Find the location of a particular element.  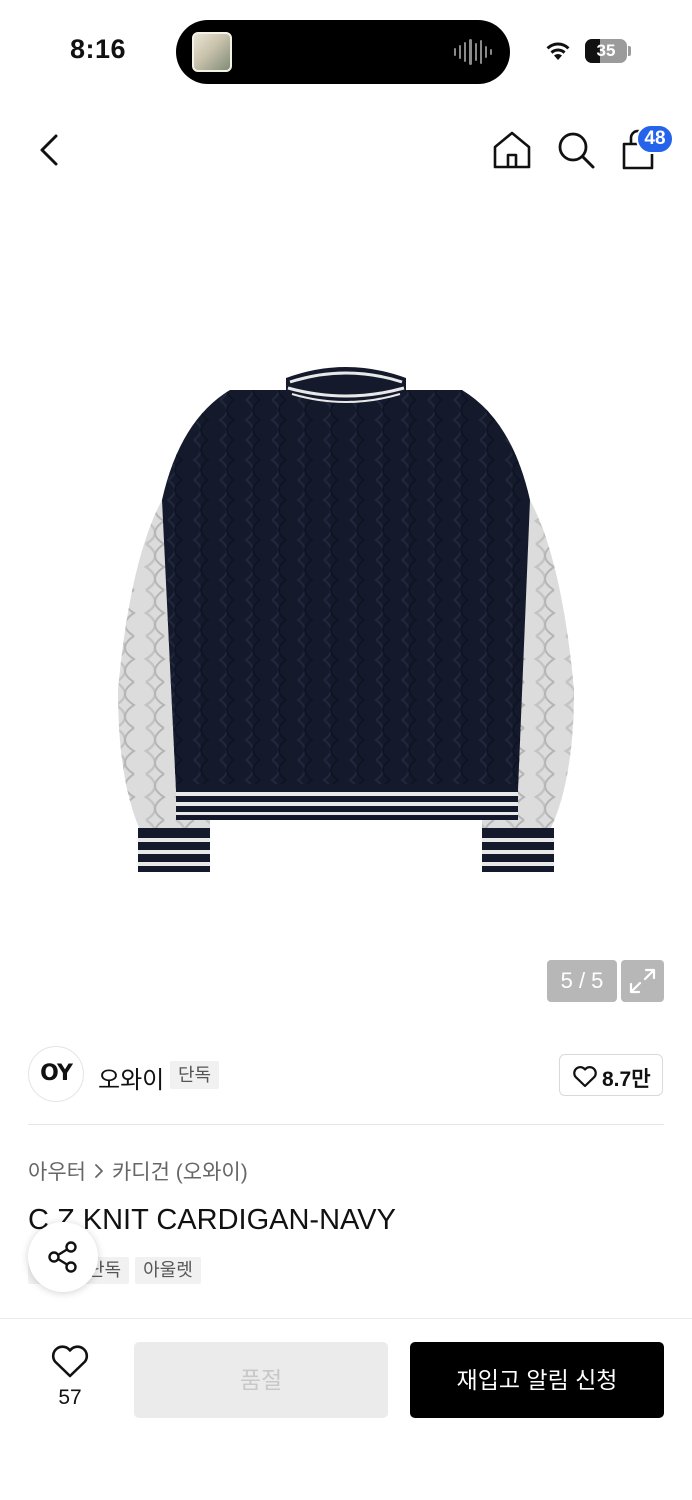

divider is located at coordinates (346, 1124).